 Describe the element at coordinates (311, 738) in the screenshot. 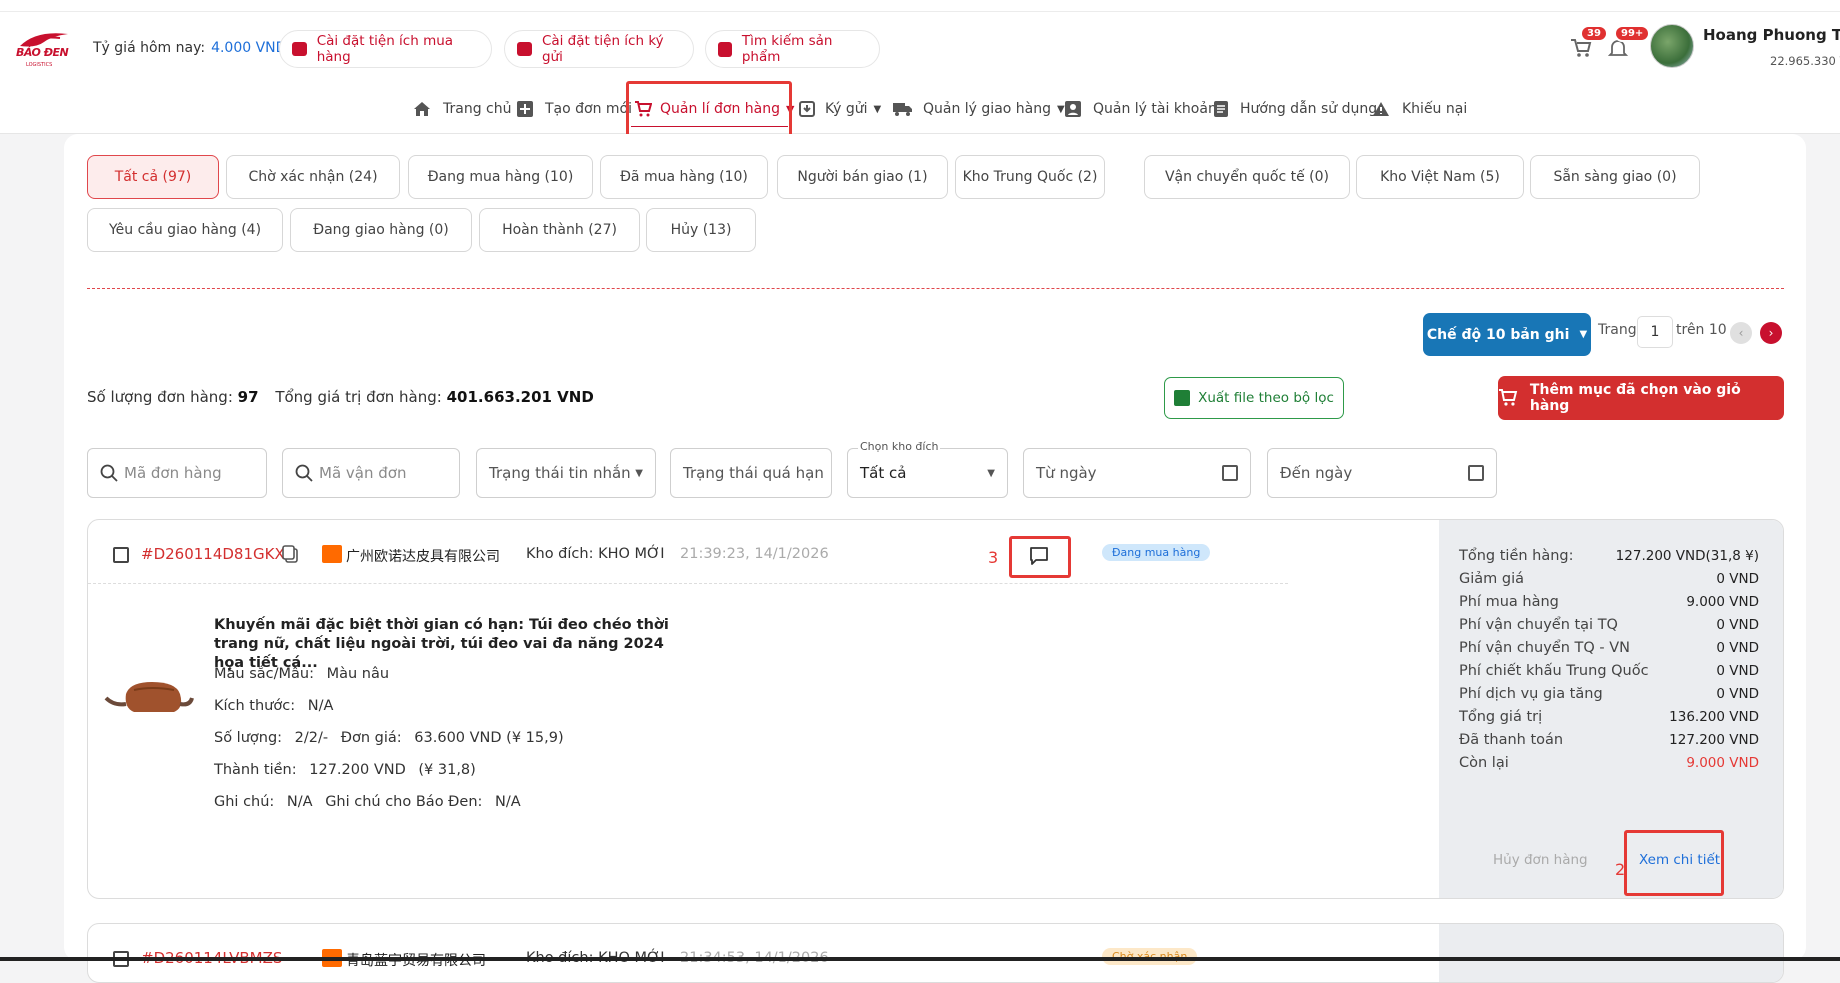

I see `qty-value: 2/2/-` at that location.